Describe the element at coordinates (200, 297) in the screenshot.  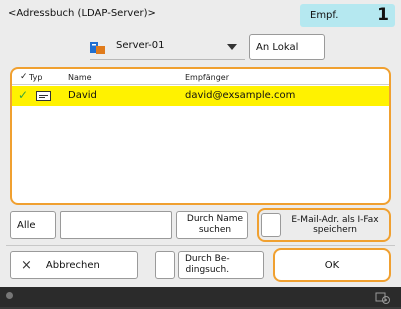
I see `status-bar` at that location.